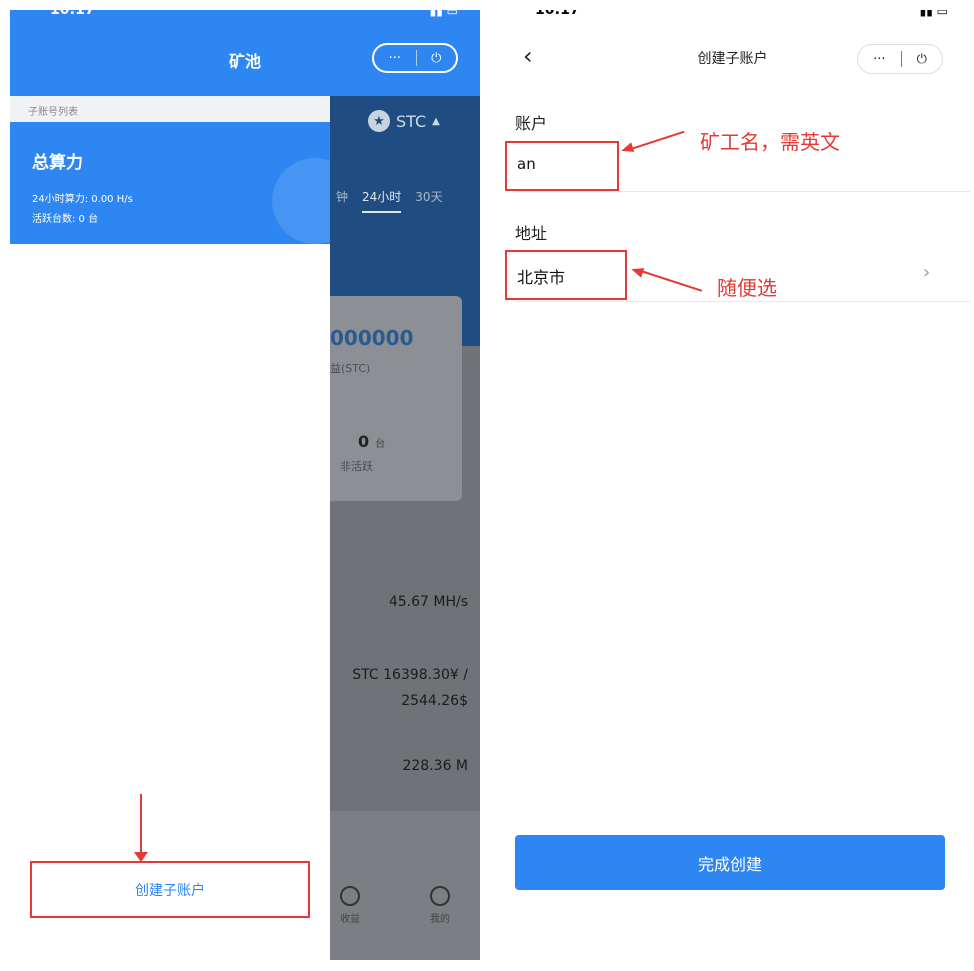 The width and height of the screenshot is (974, 971). Describe the element at coordinates (372, 338) in the screenshot. I see `balance-value: 000000` at that location.